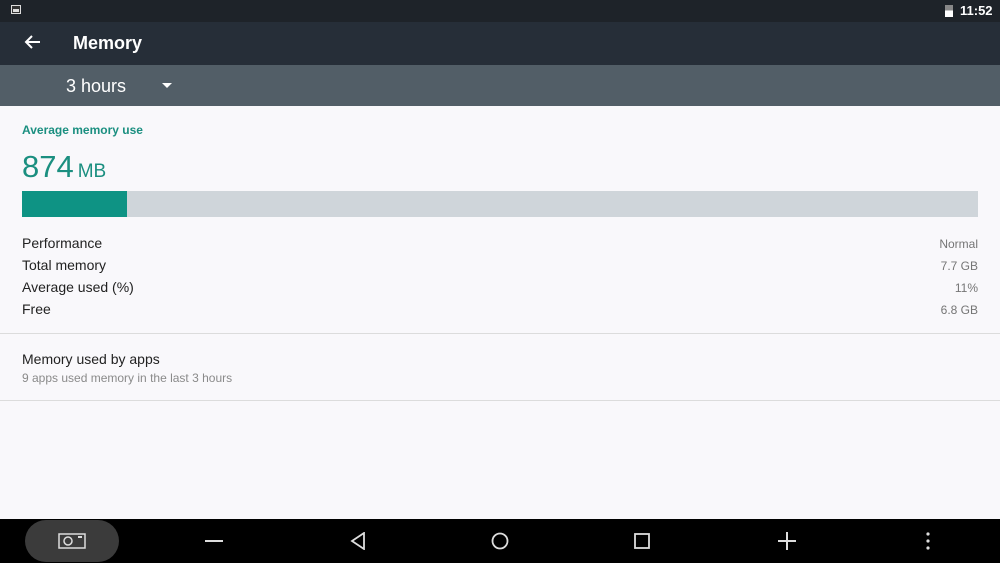  I want to click on stat-row-free: Free 6.8 GB, so click(500, 312).